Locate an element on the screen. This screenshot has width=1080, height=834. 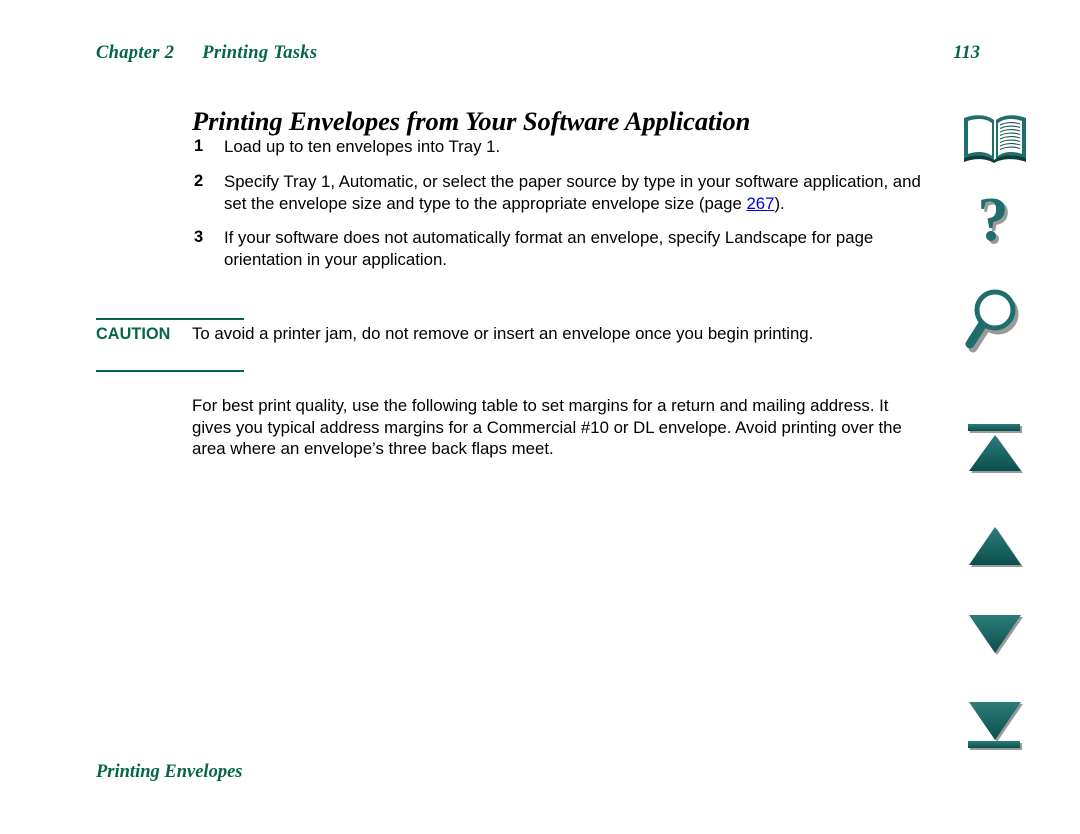
open-book-icon is located at coordinates (995, 138).